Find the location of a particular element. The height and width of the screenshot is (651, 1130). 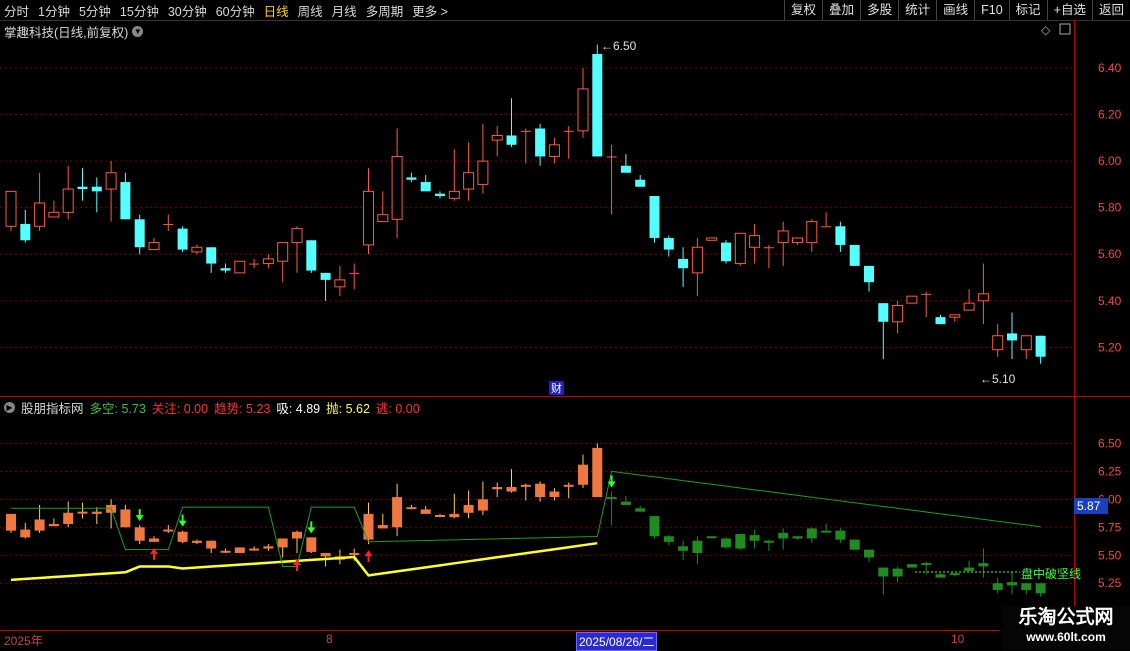

sell-arrow-icon is located at coordinates (139, 515).